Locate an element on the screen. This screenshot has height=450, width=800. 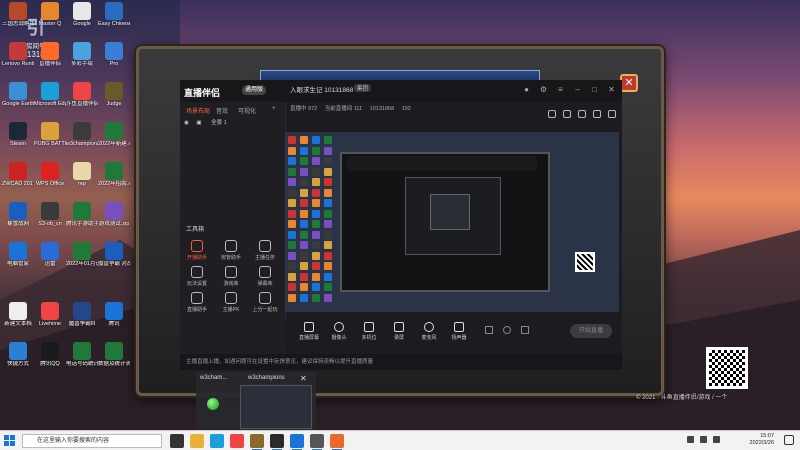
effect-icon is located at coordinates (507, 330).